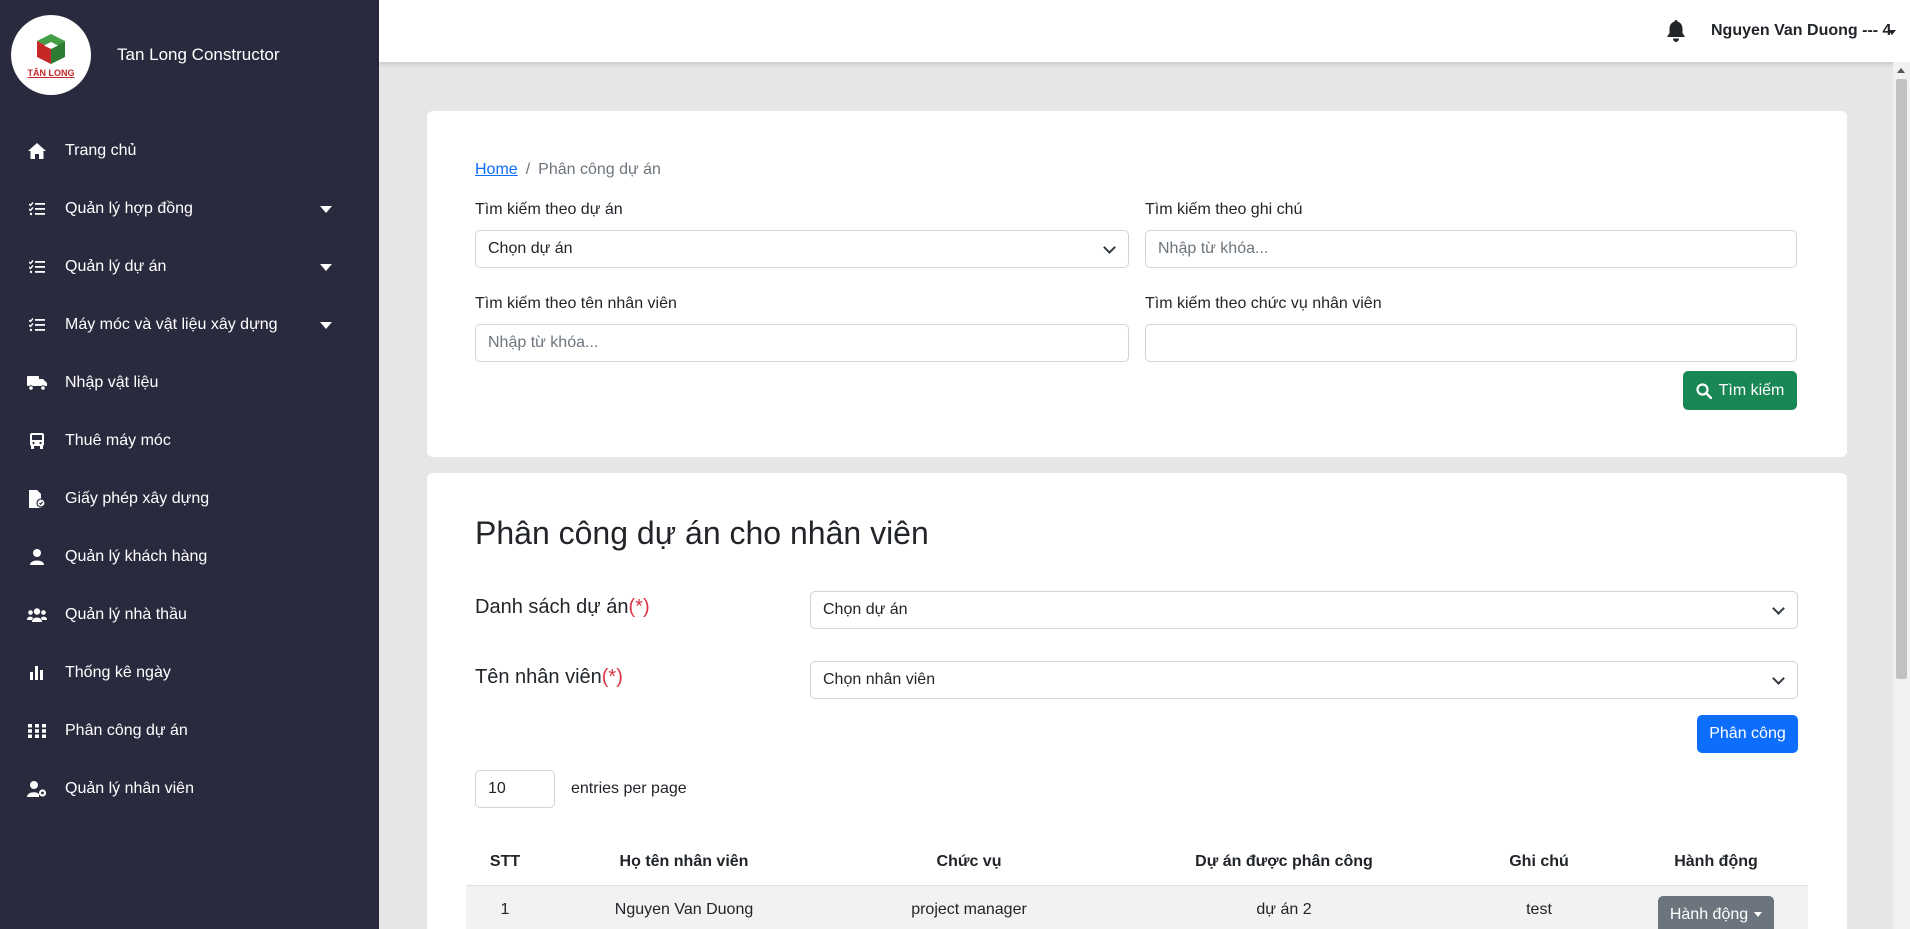  Describe the element at coordinates (189, 441) in the screenshot. I see `sidebar-item-thue-may-moc: Thuê máy móc` at that location.